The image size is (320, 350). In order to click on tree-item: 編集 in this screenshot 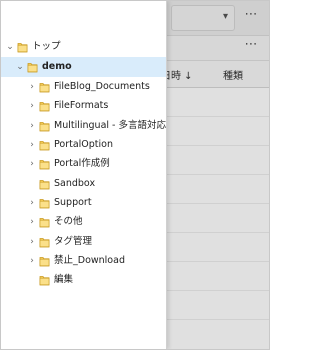, I will do `click(83, 280)`.